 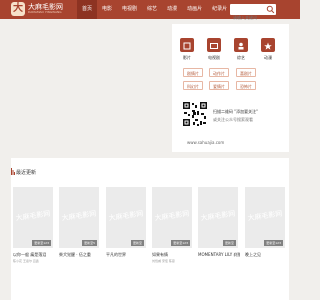 What do you see at coordinates (26, 261) in the screenshot?
I see `video-cast: 陈小花 王嘉尔 吕鑫` at bounding box center [26, 261].